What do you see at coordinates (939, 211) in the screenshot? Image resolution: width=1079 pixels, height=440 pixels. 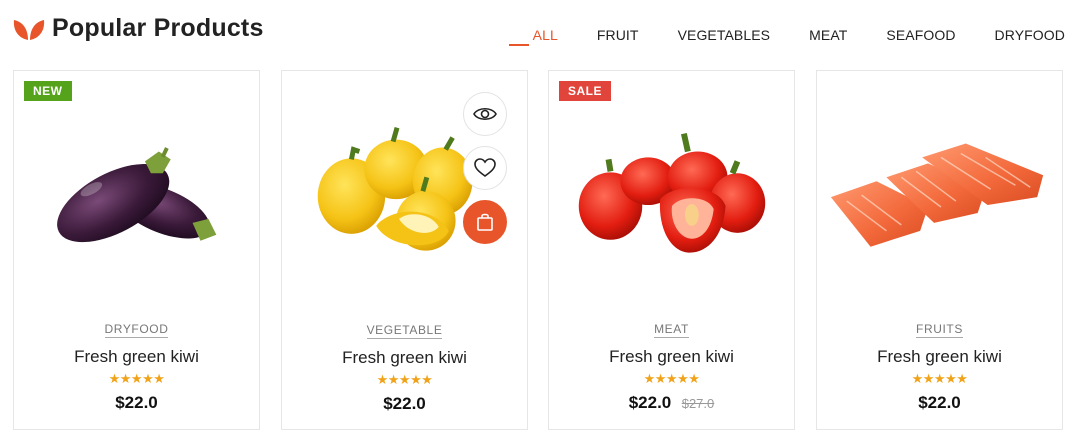 I see `product-image-salmon` at bounding box center [939, 211].